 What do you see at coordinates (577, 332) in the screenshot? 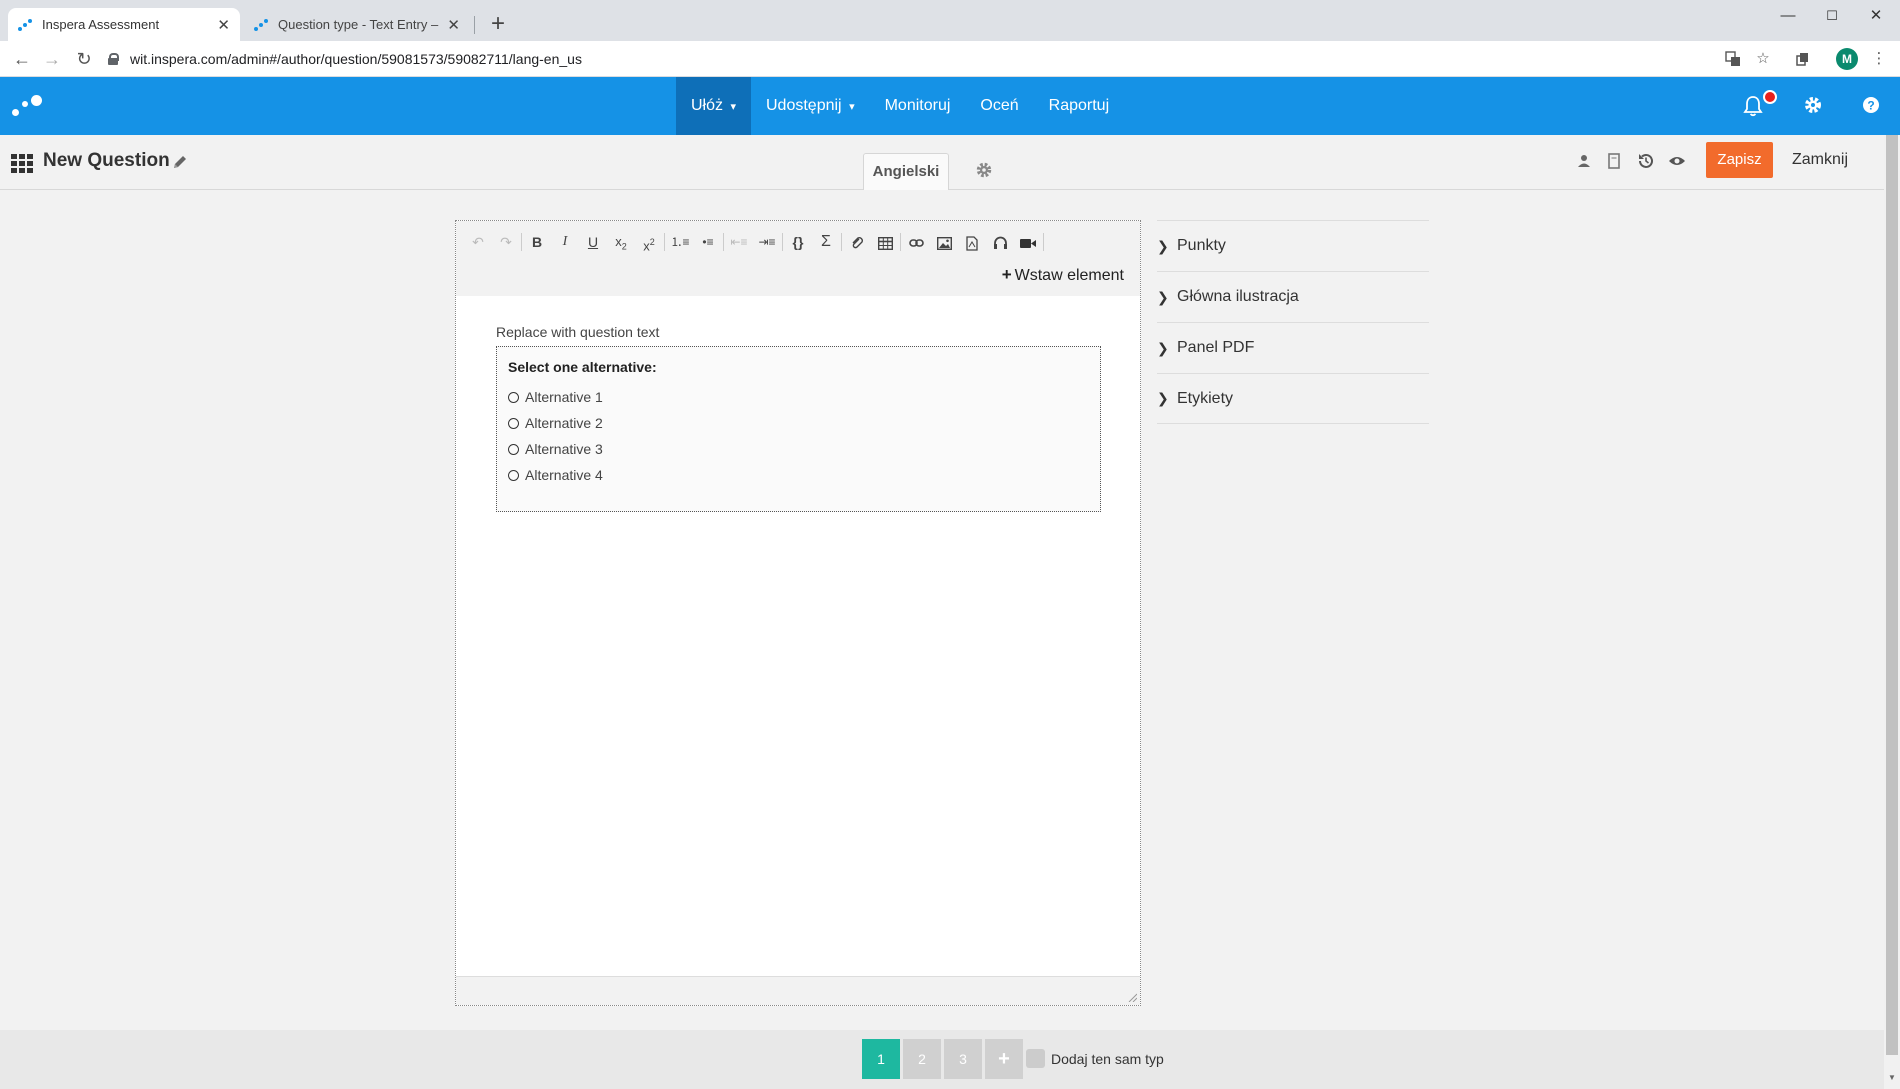
I see `question-text: Replace with question text` at bounding box center [577, 332].